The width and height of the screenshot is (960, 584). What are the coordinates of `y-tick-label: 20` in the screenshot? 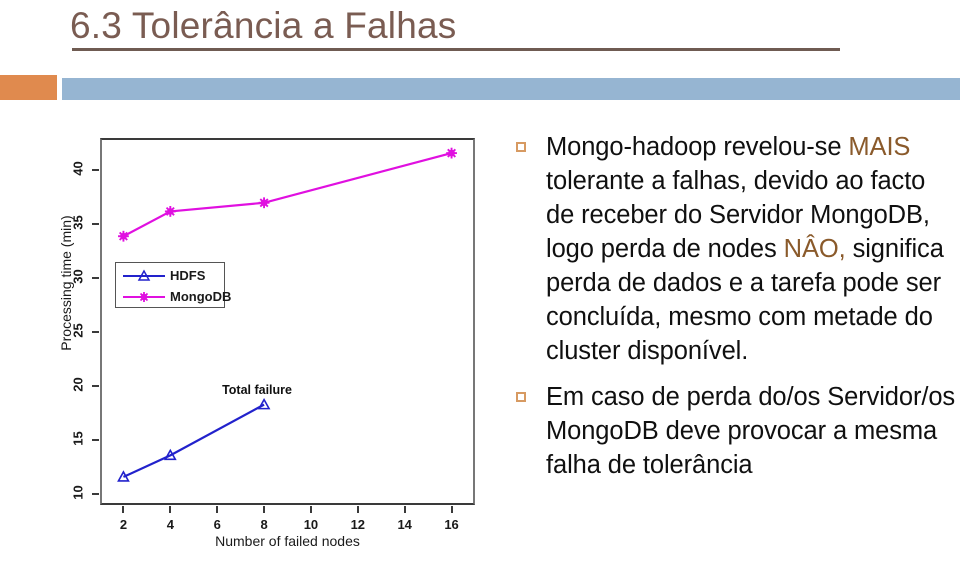 It's located at (78, 384).